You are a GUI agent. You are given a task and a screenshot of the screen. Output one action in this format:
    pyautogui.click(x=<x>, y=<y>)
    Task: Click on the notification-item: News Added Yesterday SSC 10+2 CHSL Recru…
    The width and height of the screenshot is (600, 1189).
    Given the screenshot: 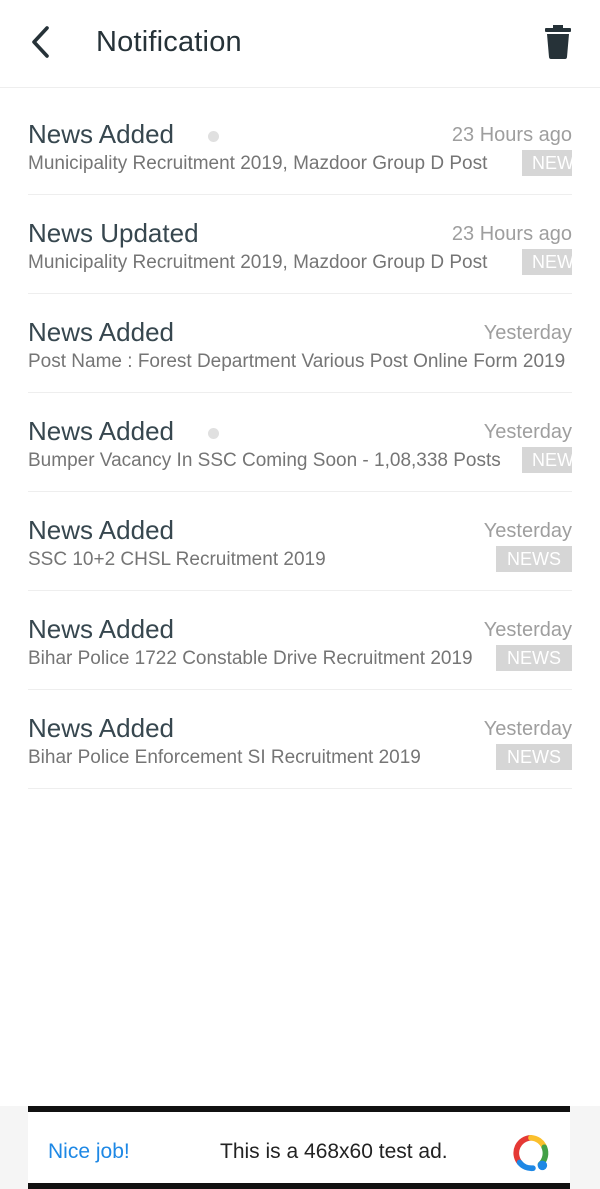 What is the action you would take?
    pyautogui.click(x=300, y=541)
    